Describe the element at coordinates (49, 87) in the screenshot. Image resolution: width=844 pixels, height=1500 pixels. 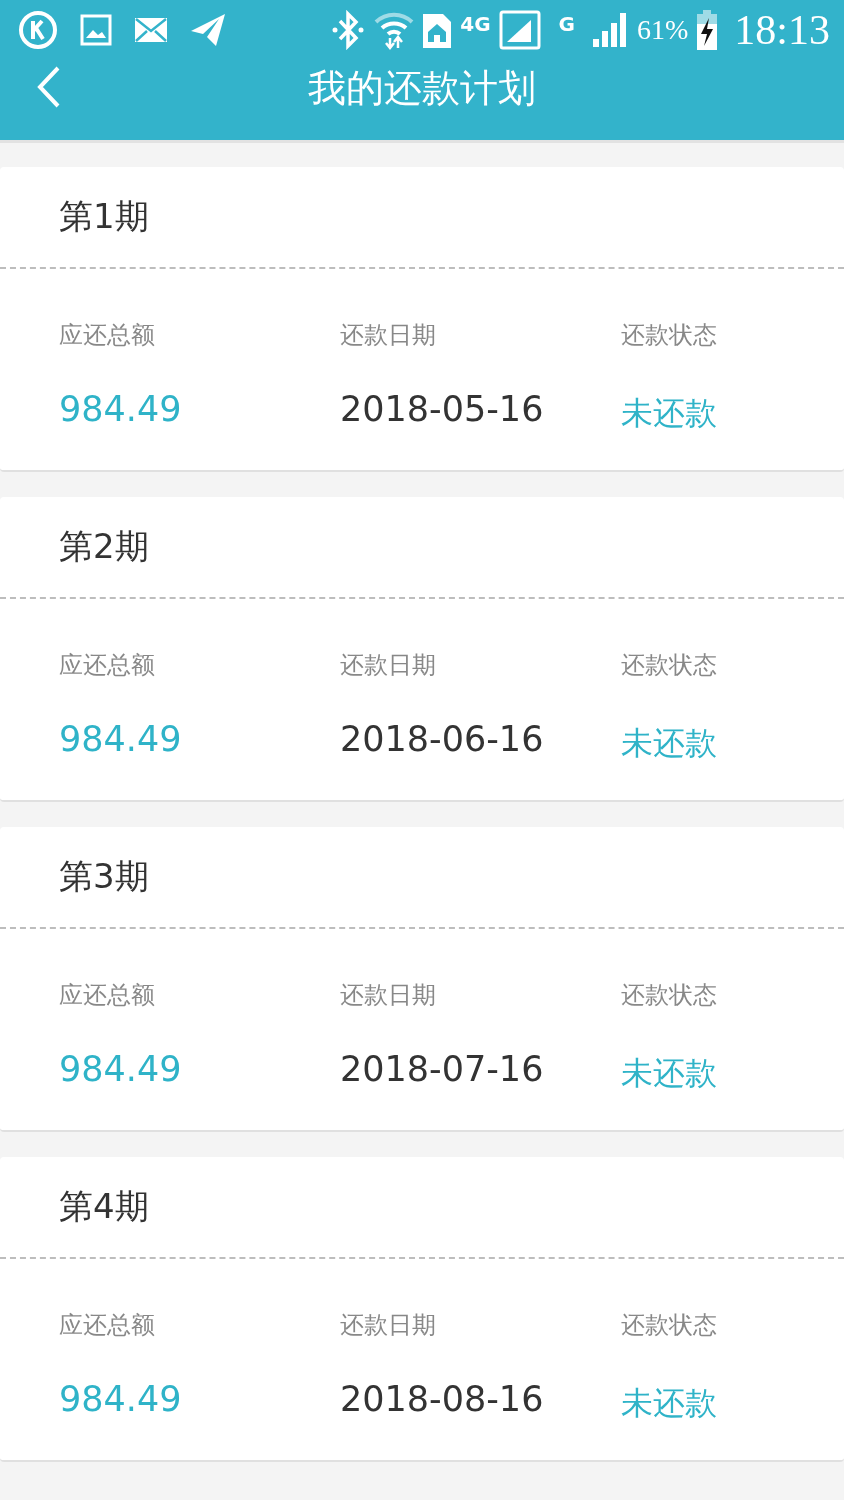
I see `back-icon` at that location.